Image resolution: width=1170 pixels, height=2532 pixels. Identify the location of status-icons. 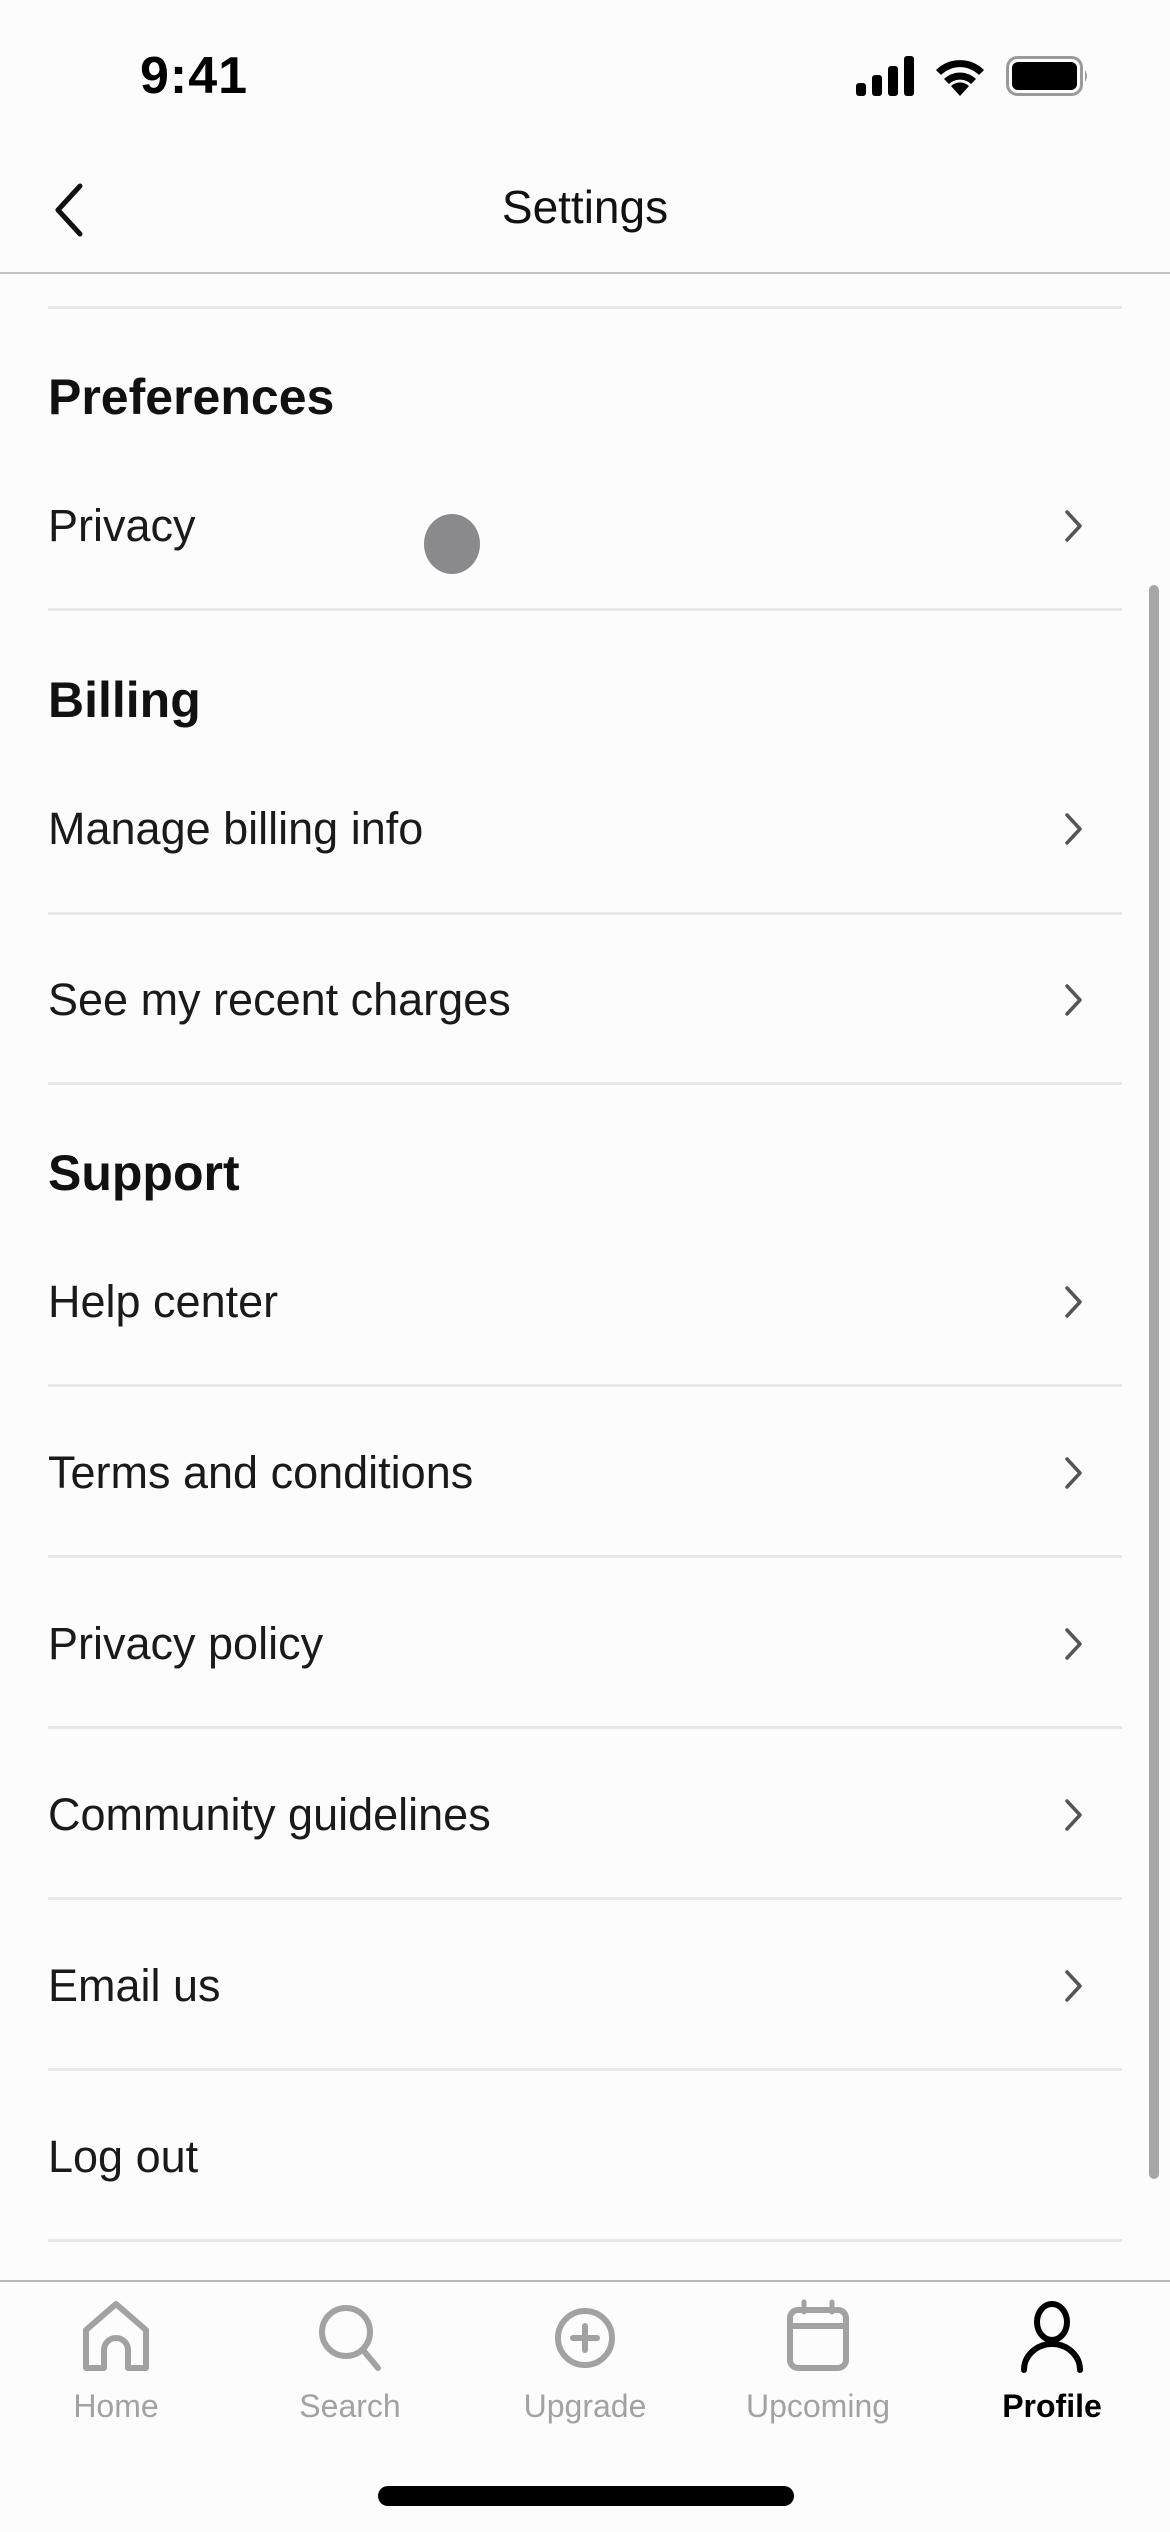
(973, 76).